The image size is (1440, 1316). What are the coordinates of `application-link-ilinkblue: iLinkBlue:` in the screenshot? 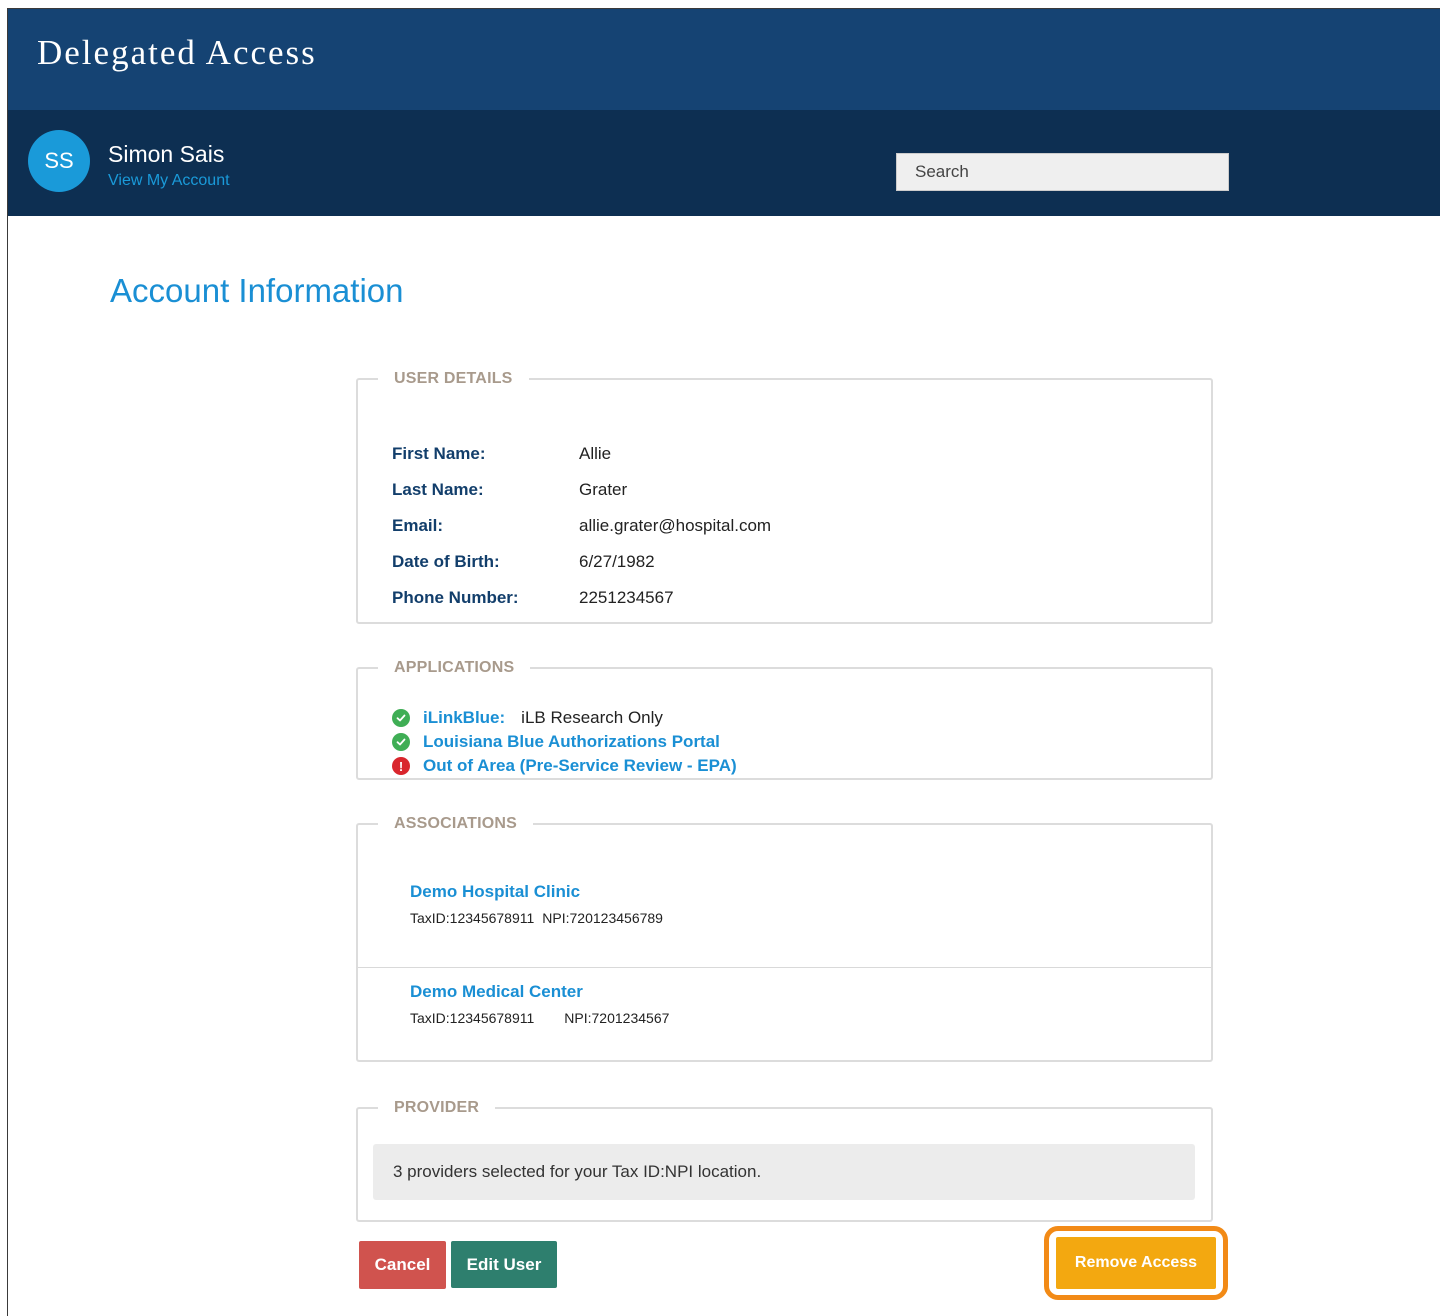 It's located at (464, 718).